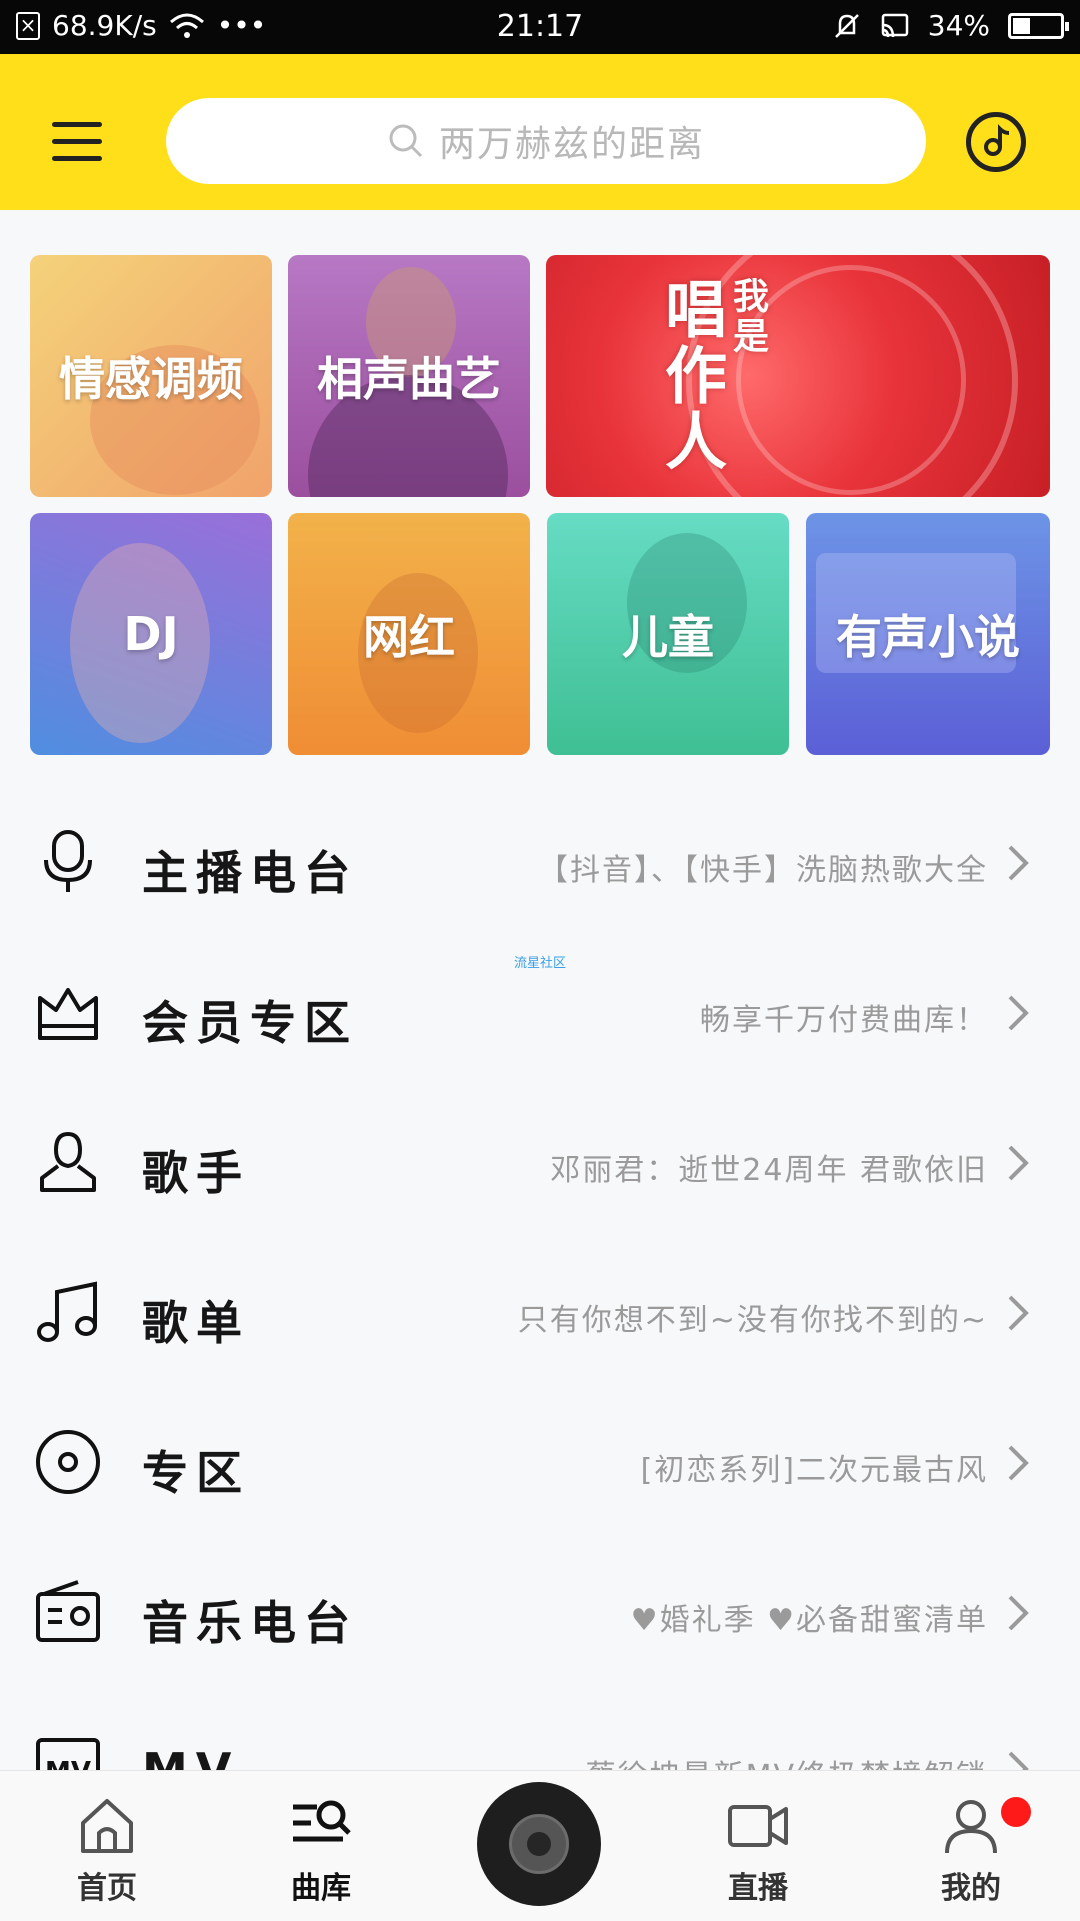 This screenshot has width=1080, height=1921. What do you see at coordinates (758, 1888) in the screenshot?
I see `tab-label: 直播` at bounding box center [758, 1888].